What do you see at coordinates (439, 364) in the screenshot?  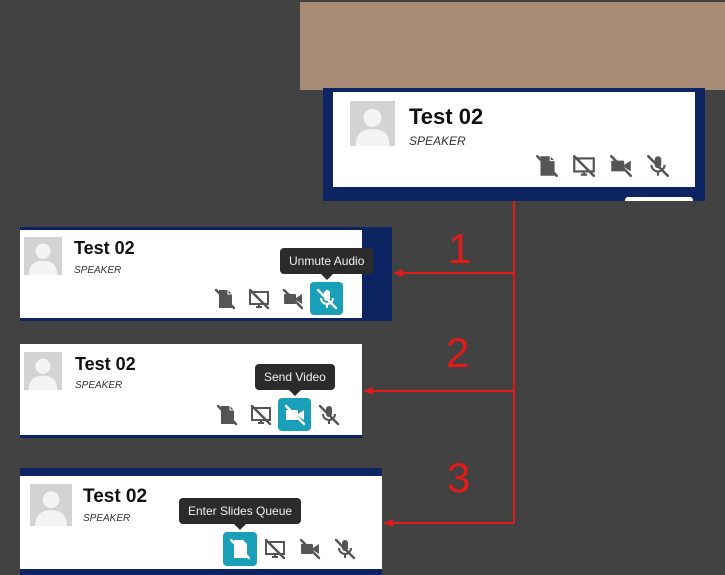 I see `annotation-arrows` at bounding box center [439, 364].